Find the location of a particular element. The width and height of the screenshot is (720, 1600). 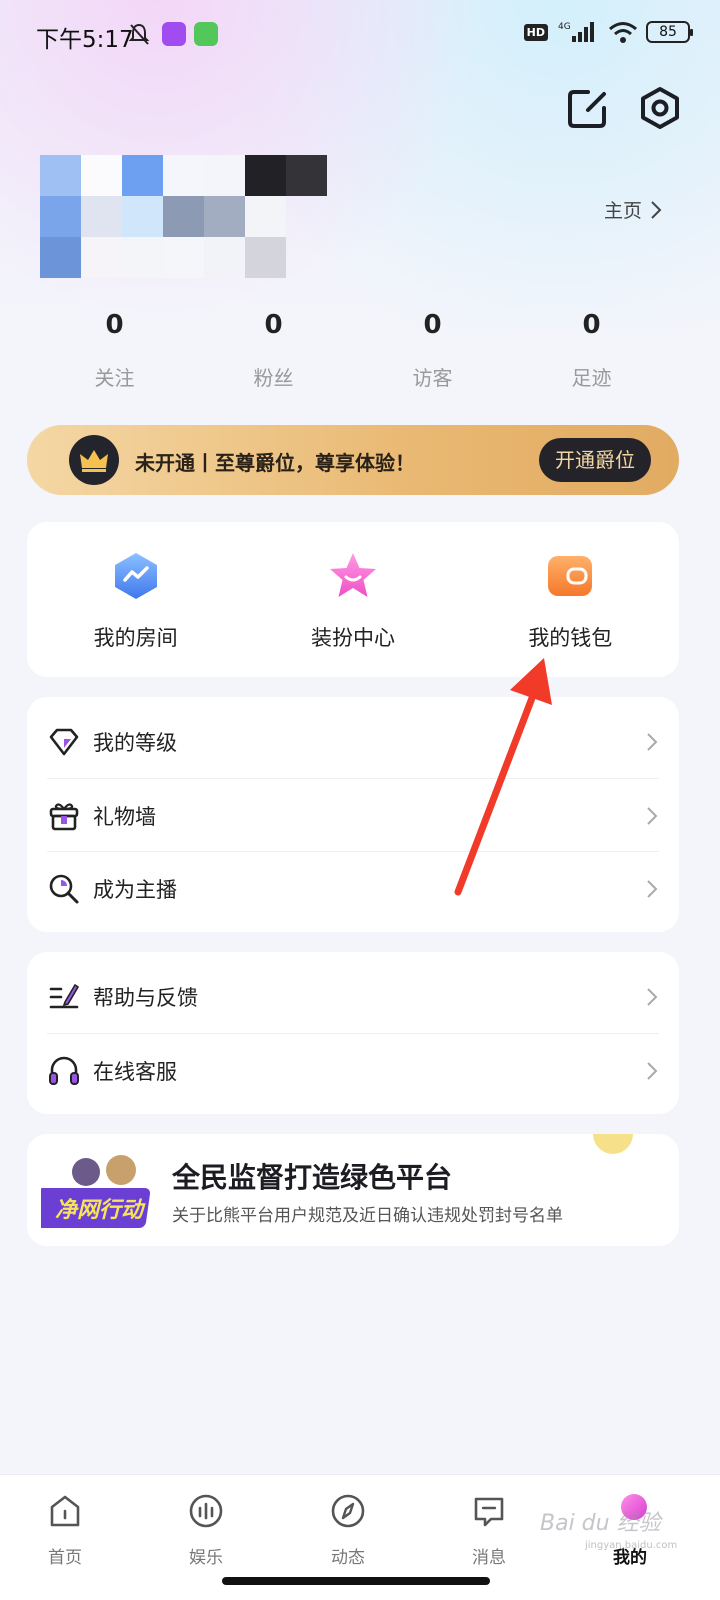

annotation-arrow is located at coordinates (503, 777).